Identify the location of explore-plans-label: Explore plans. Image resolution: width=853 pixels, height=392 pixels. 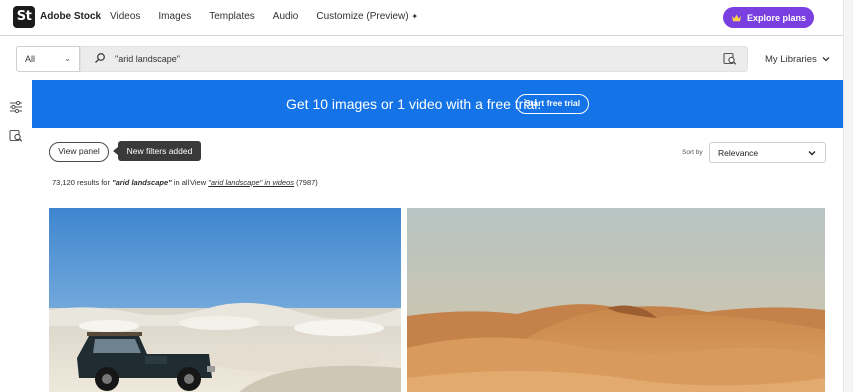
(776, 17).